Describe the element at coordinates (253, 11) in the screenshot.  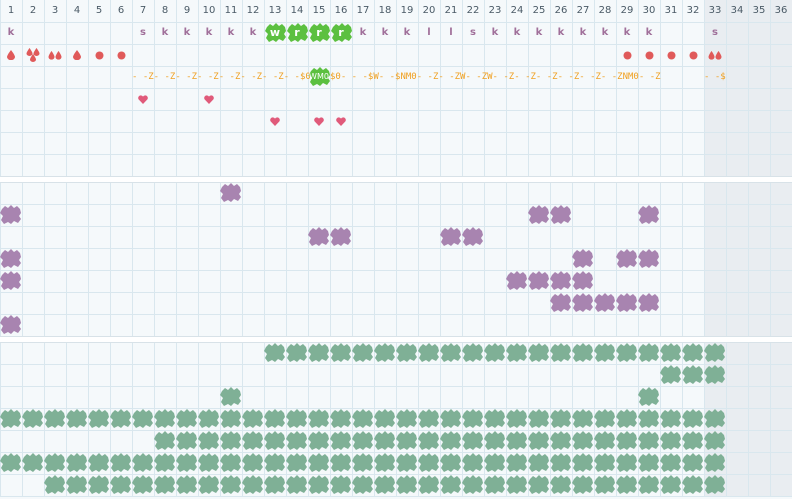
I see `column-number: 12` at that location.